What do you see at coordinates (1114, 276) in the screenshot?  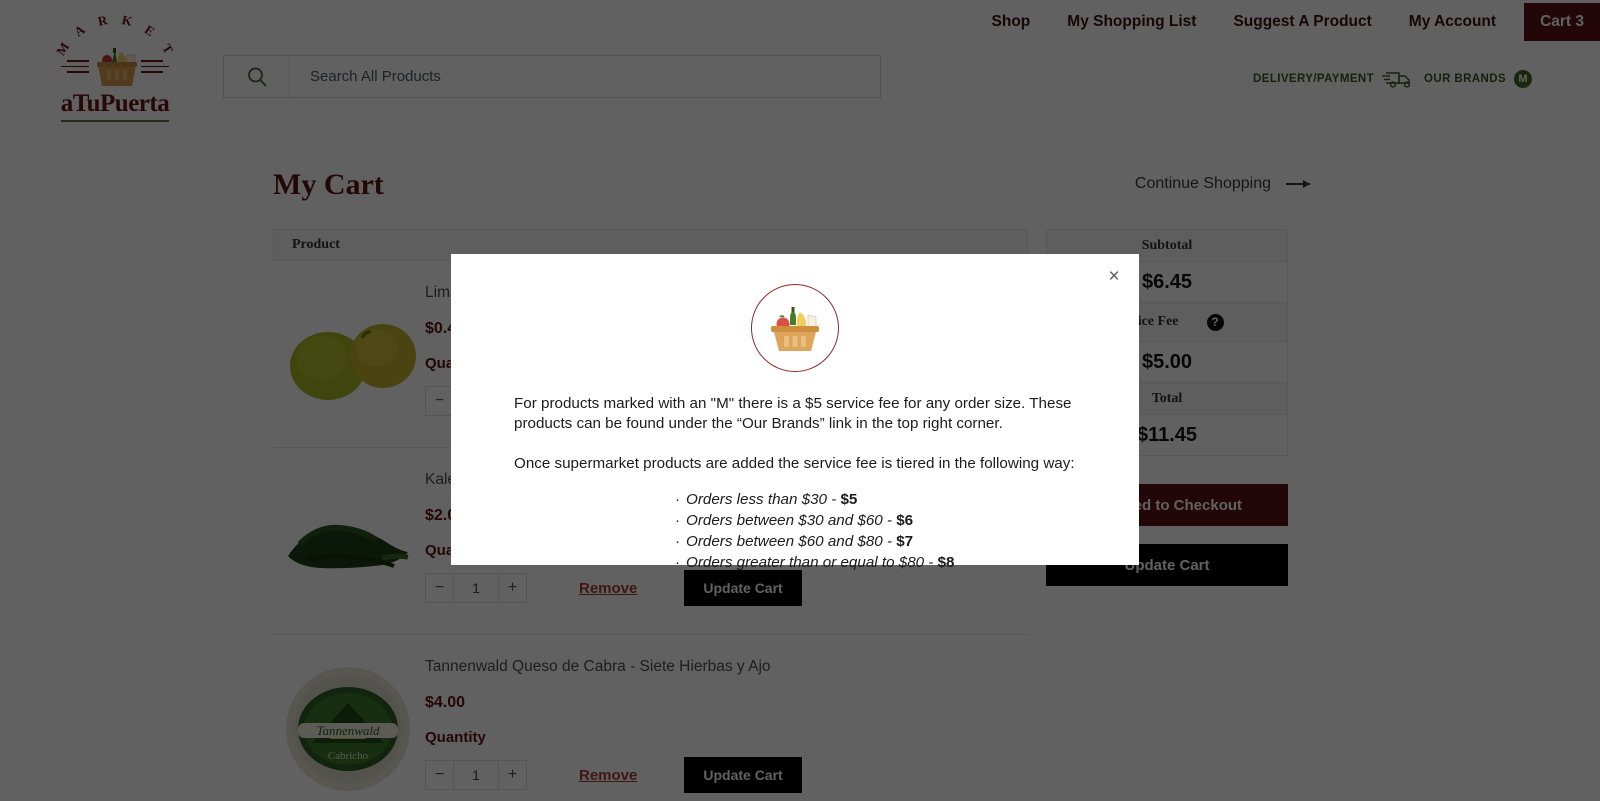 I see `close-icon: ×` at bounding box center [1114, 276].